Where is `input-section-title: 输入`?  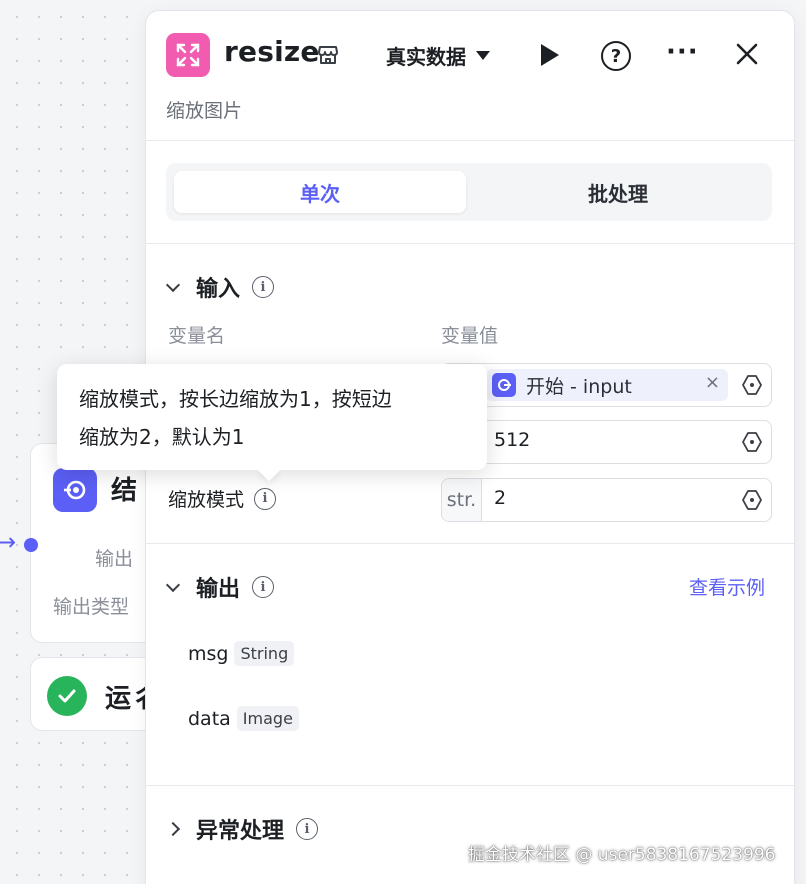
input-section-title: 输入 is located at coordinates (218, 289).